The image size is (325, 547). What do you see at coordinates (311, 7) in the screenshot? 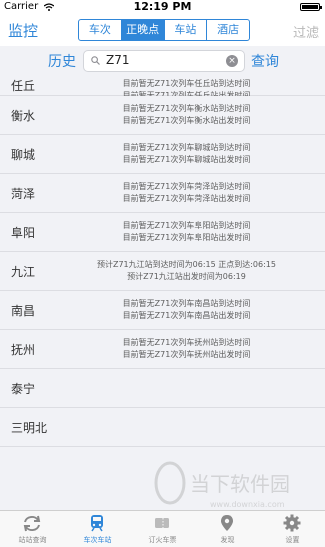
I see `battery-icon` at bounding box center [311, 7].